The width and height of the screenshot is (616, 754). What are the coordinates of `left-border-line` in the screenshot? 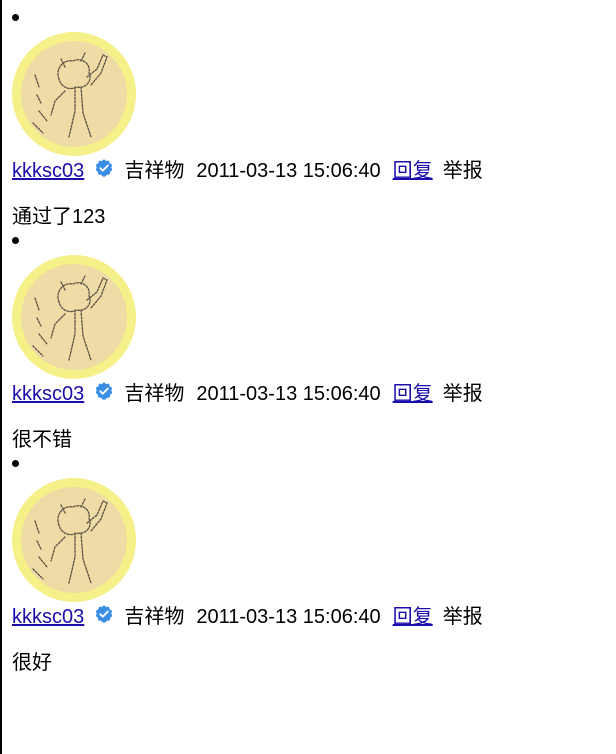 It's located at (1, 377).